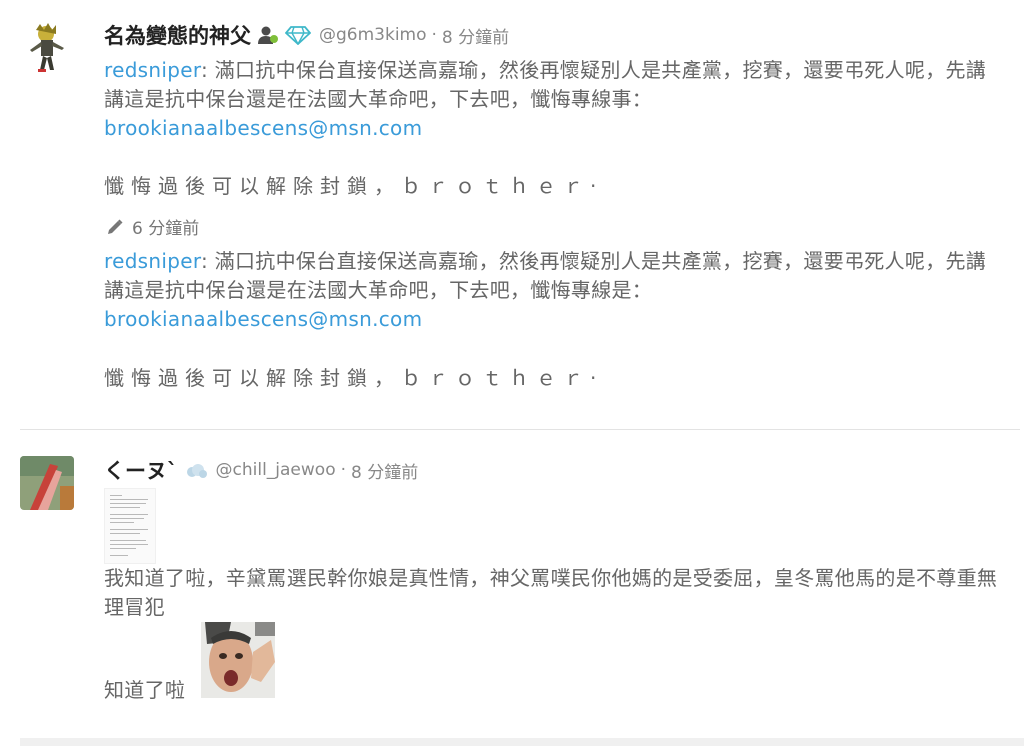 The width and height of the screenshot is (1024, 746). What do you see at coordinates (373, 35) in the screenshot?
I see `author-handle: @g6m3kimo` at bounding box center [373, 35].